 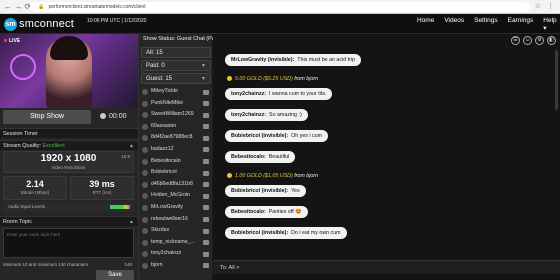 I want to click on user-list-item: Holden_McGroin, so click(x=176, y=196).